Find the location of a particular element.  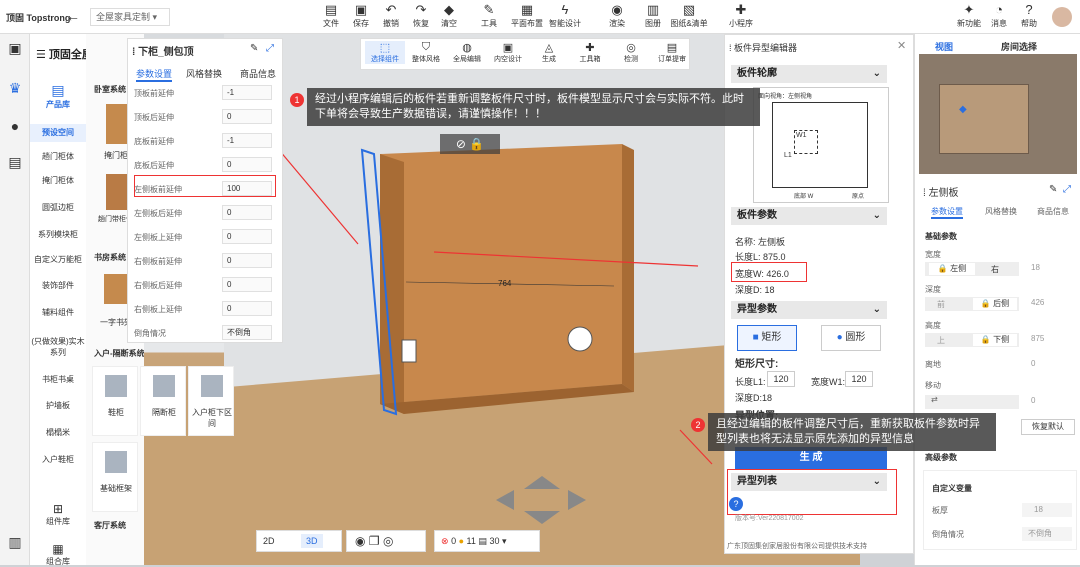

height-anchor-toggle: 上 🔒 下侧 is located at coordinates (972, 340).